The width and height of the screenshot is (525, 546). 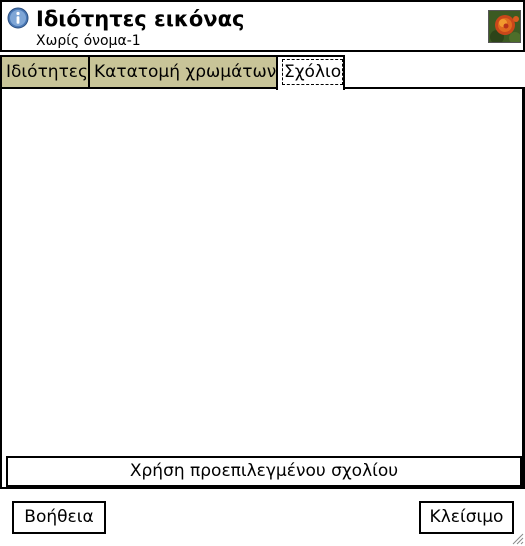 I want to click on tab-comment: Σχόλιο, so click(x=310, y=72).